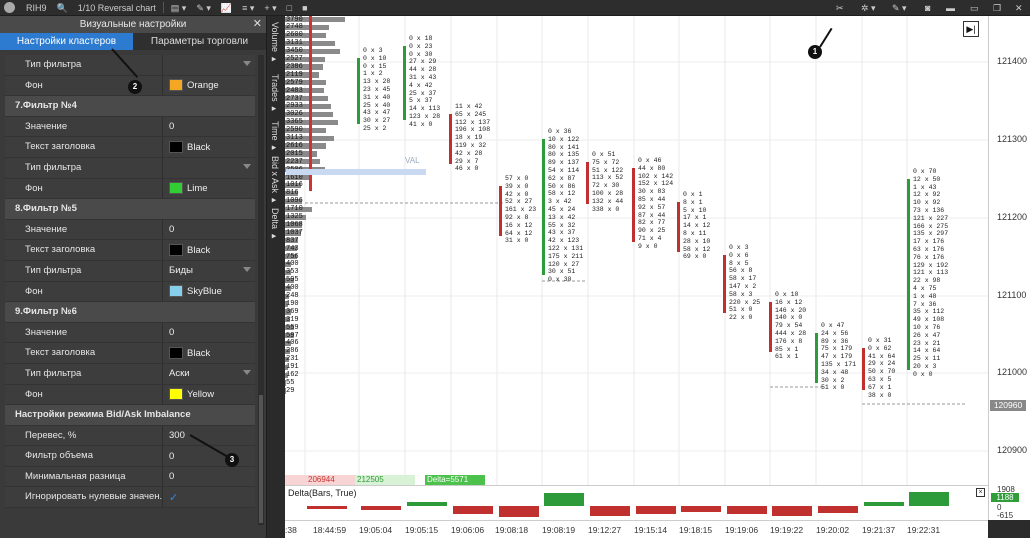 Image resolution: width=1030 pixels, height=538 pixels. Describe the element at coordinates (261, 459) in the screenshot. I see `scrollbar-thumb` at that location.